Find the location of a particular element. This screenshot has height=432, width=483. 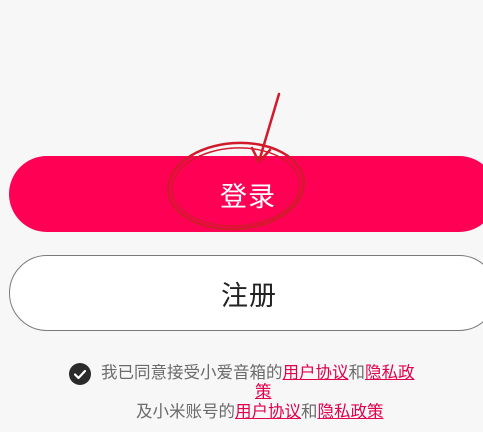

agree-checkbox is located at coordinates (80, 374).